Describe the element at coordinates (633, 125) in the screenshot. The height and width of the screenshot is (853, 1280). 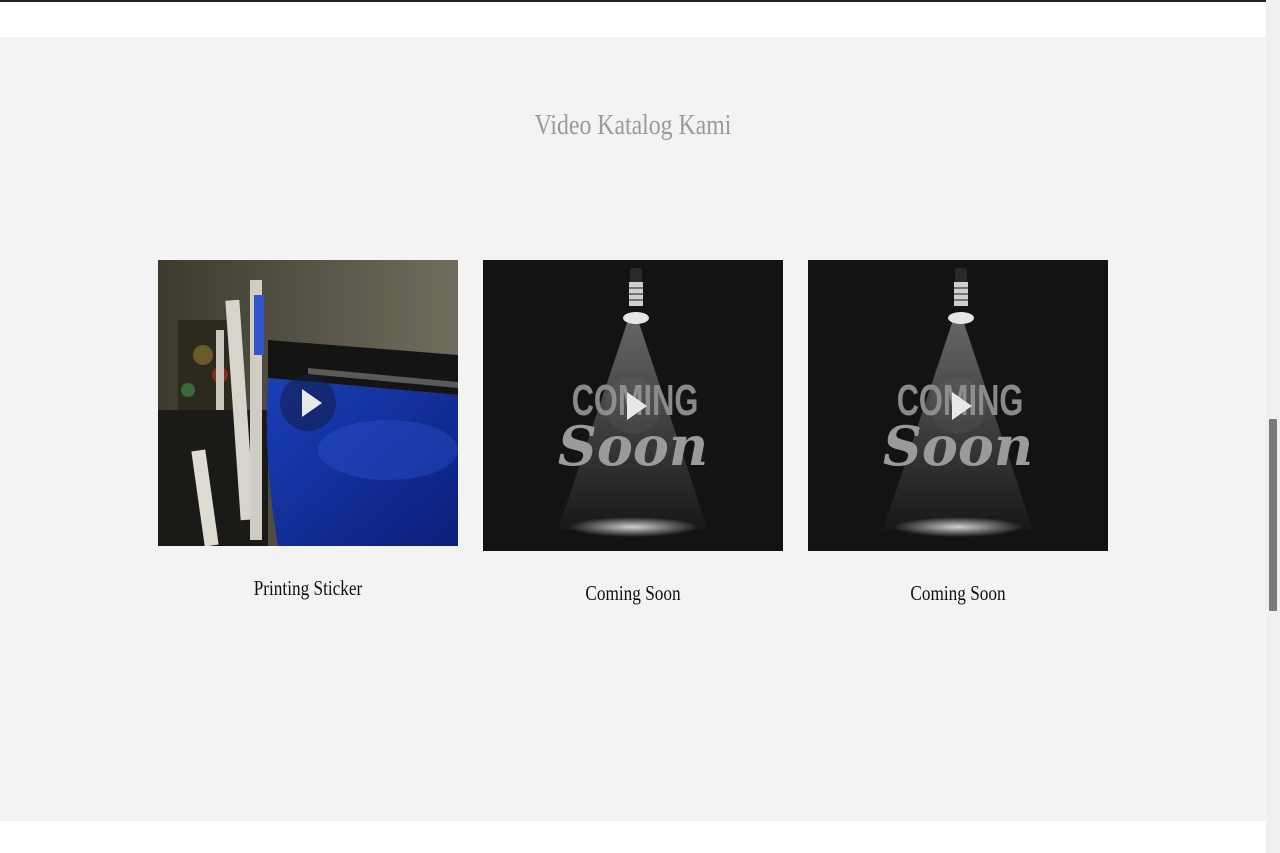
I see `section-title: Video Katalog Kami` at that location.